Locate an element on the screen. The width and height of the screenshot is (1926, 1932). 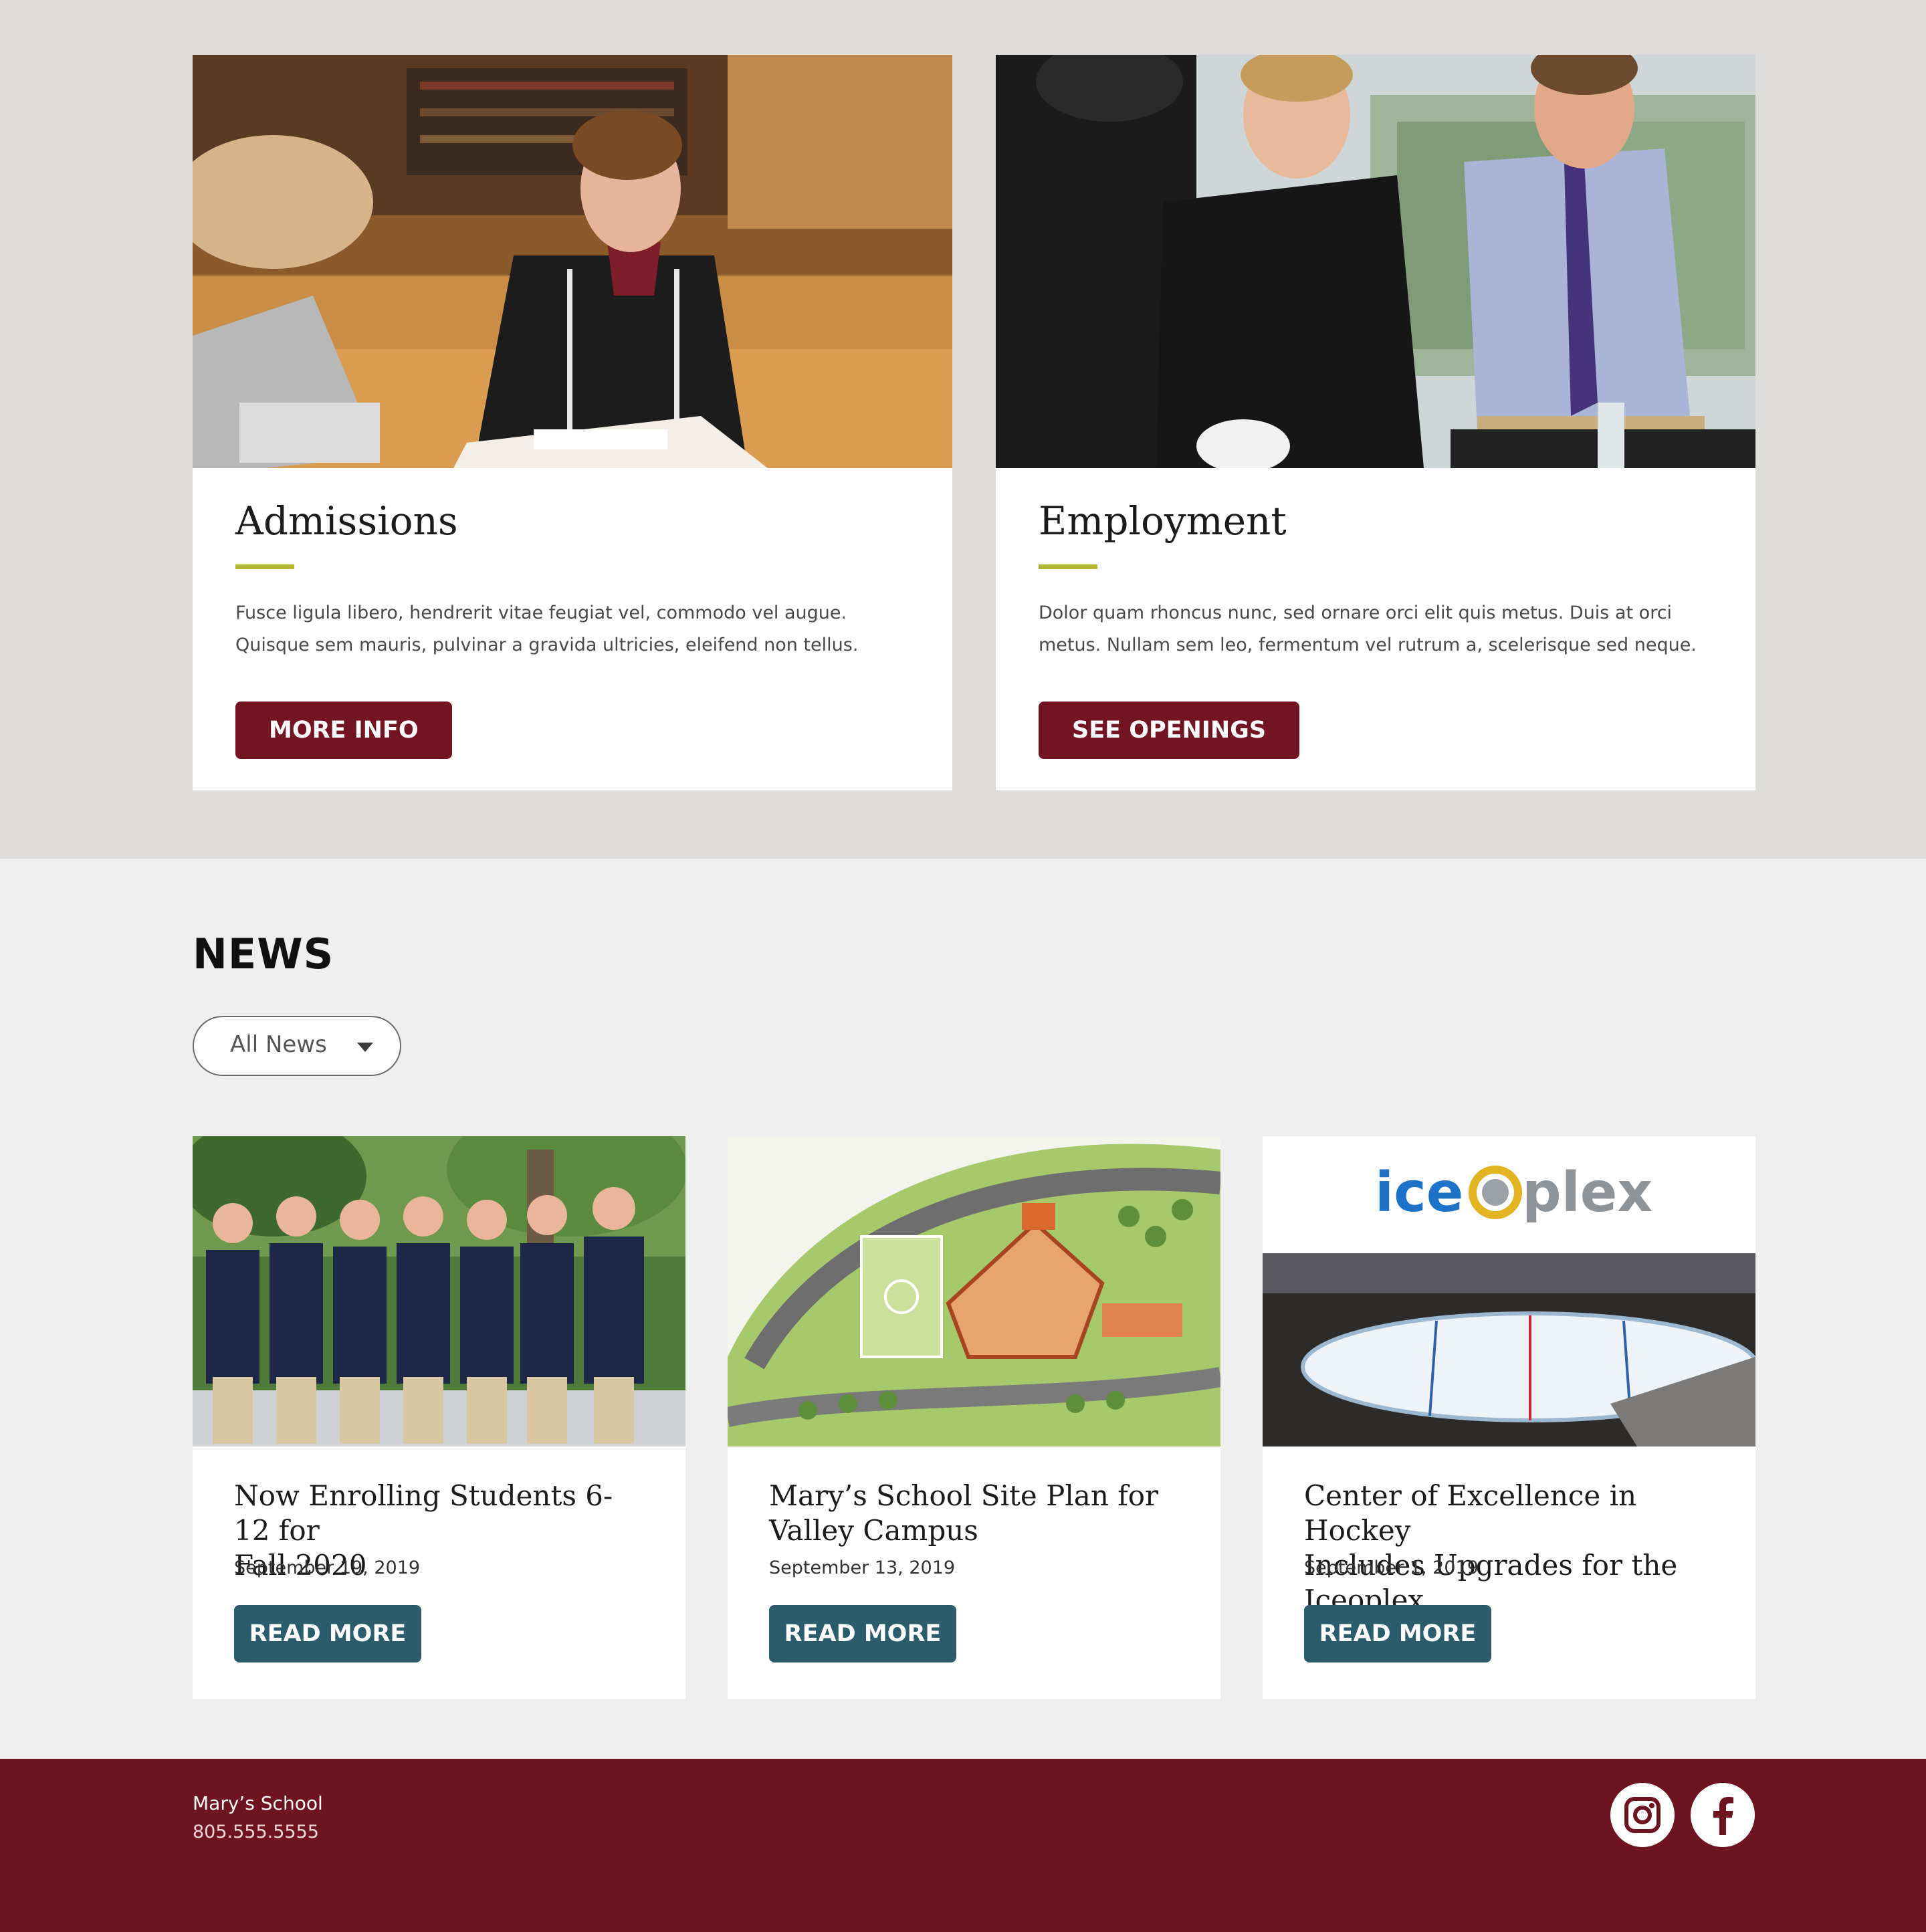
news-title-line-2: Valley Campus is located at coordinates (873, 1530).